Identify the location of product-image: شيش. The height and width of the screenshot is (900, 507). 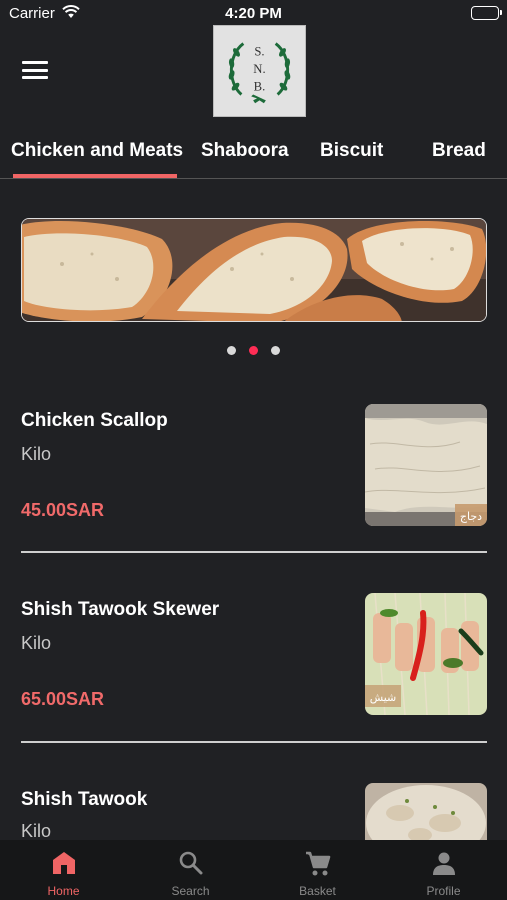
(426, 654).